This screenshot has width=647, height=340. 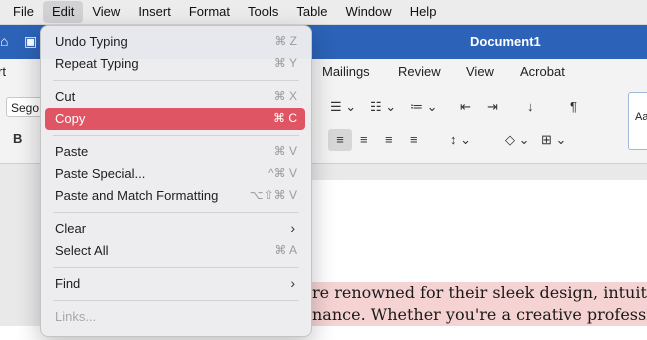 What do you see at coordinates (414, 139) in the screenshot?
I see `justify-icon: ≡` at bounding box center [414, 139].